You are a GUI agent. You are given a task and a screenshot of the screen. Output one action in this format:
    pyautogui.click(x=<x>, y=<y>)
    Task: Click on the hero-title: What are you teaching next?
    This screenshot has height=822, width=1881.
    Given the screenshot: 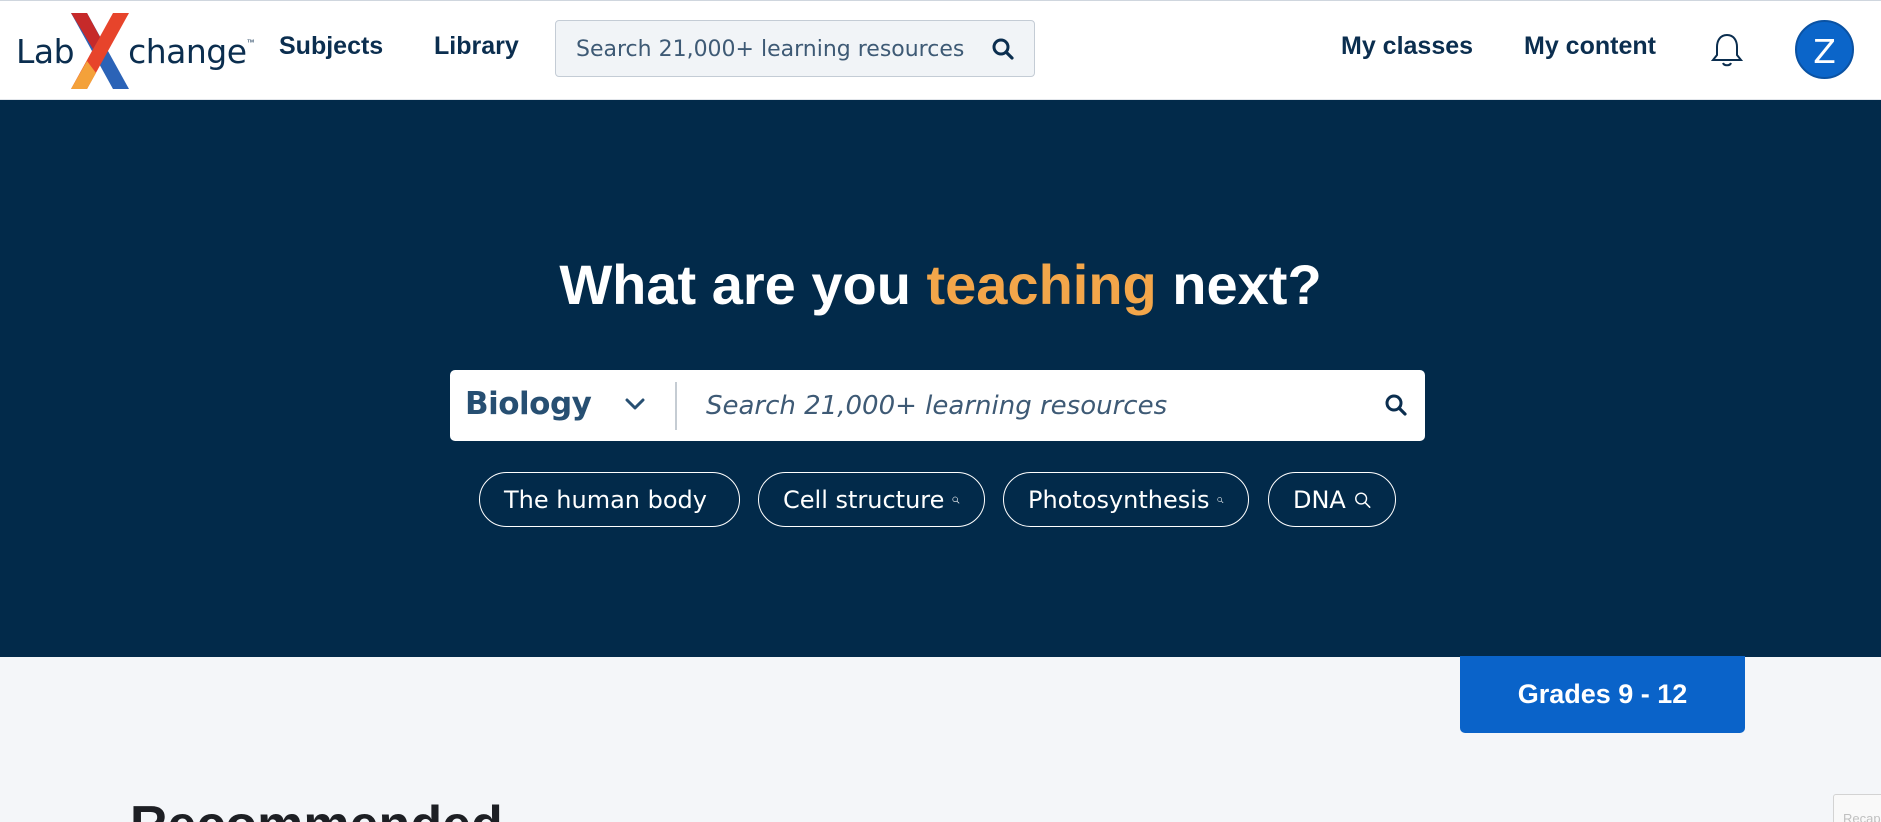 What is the action you would take?
    pyautogui.click(x=940, y=284)
    